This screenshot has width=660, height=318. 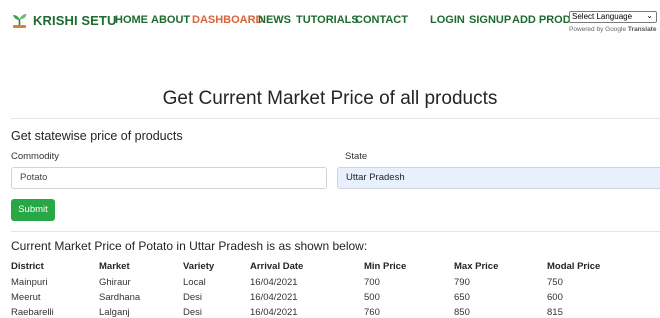 What do you see at coordinates (372, 312) in the screenshot?
I see `cell-min-price: 760` at bounding box center [372, 312].